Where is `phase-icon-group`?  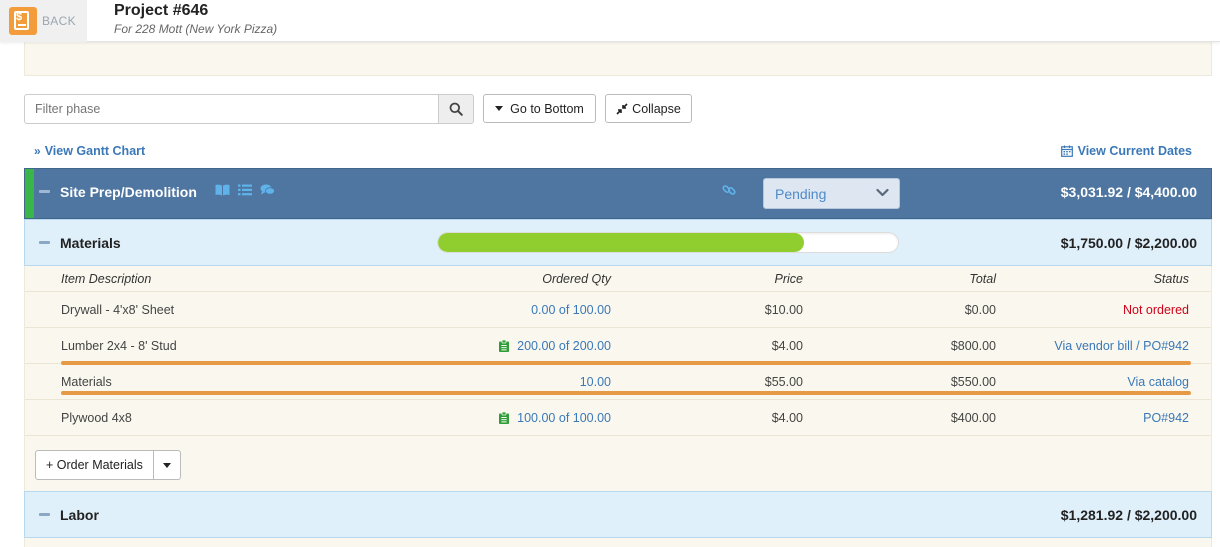 phase-icon-group is located at coordinates (245, 190).